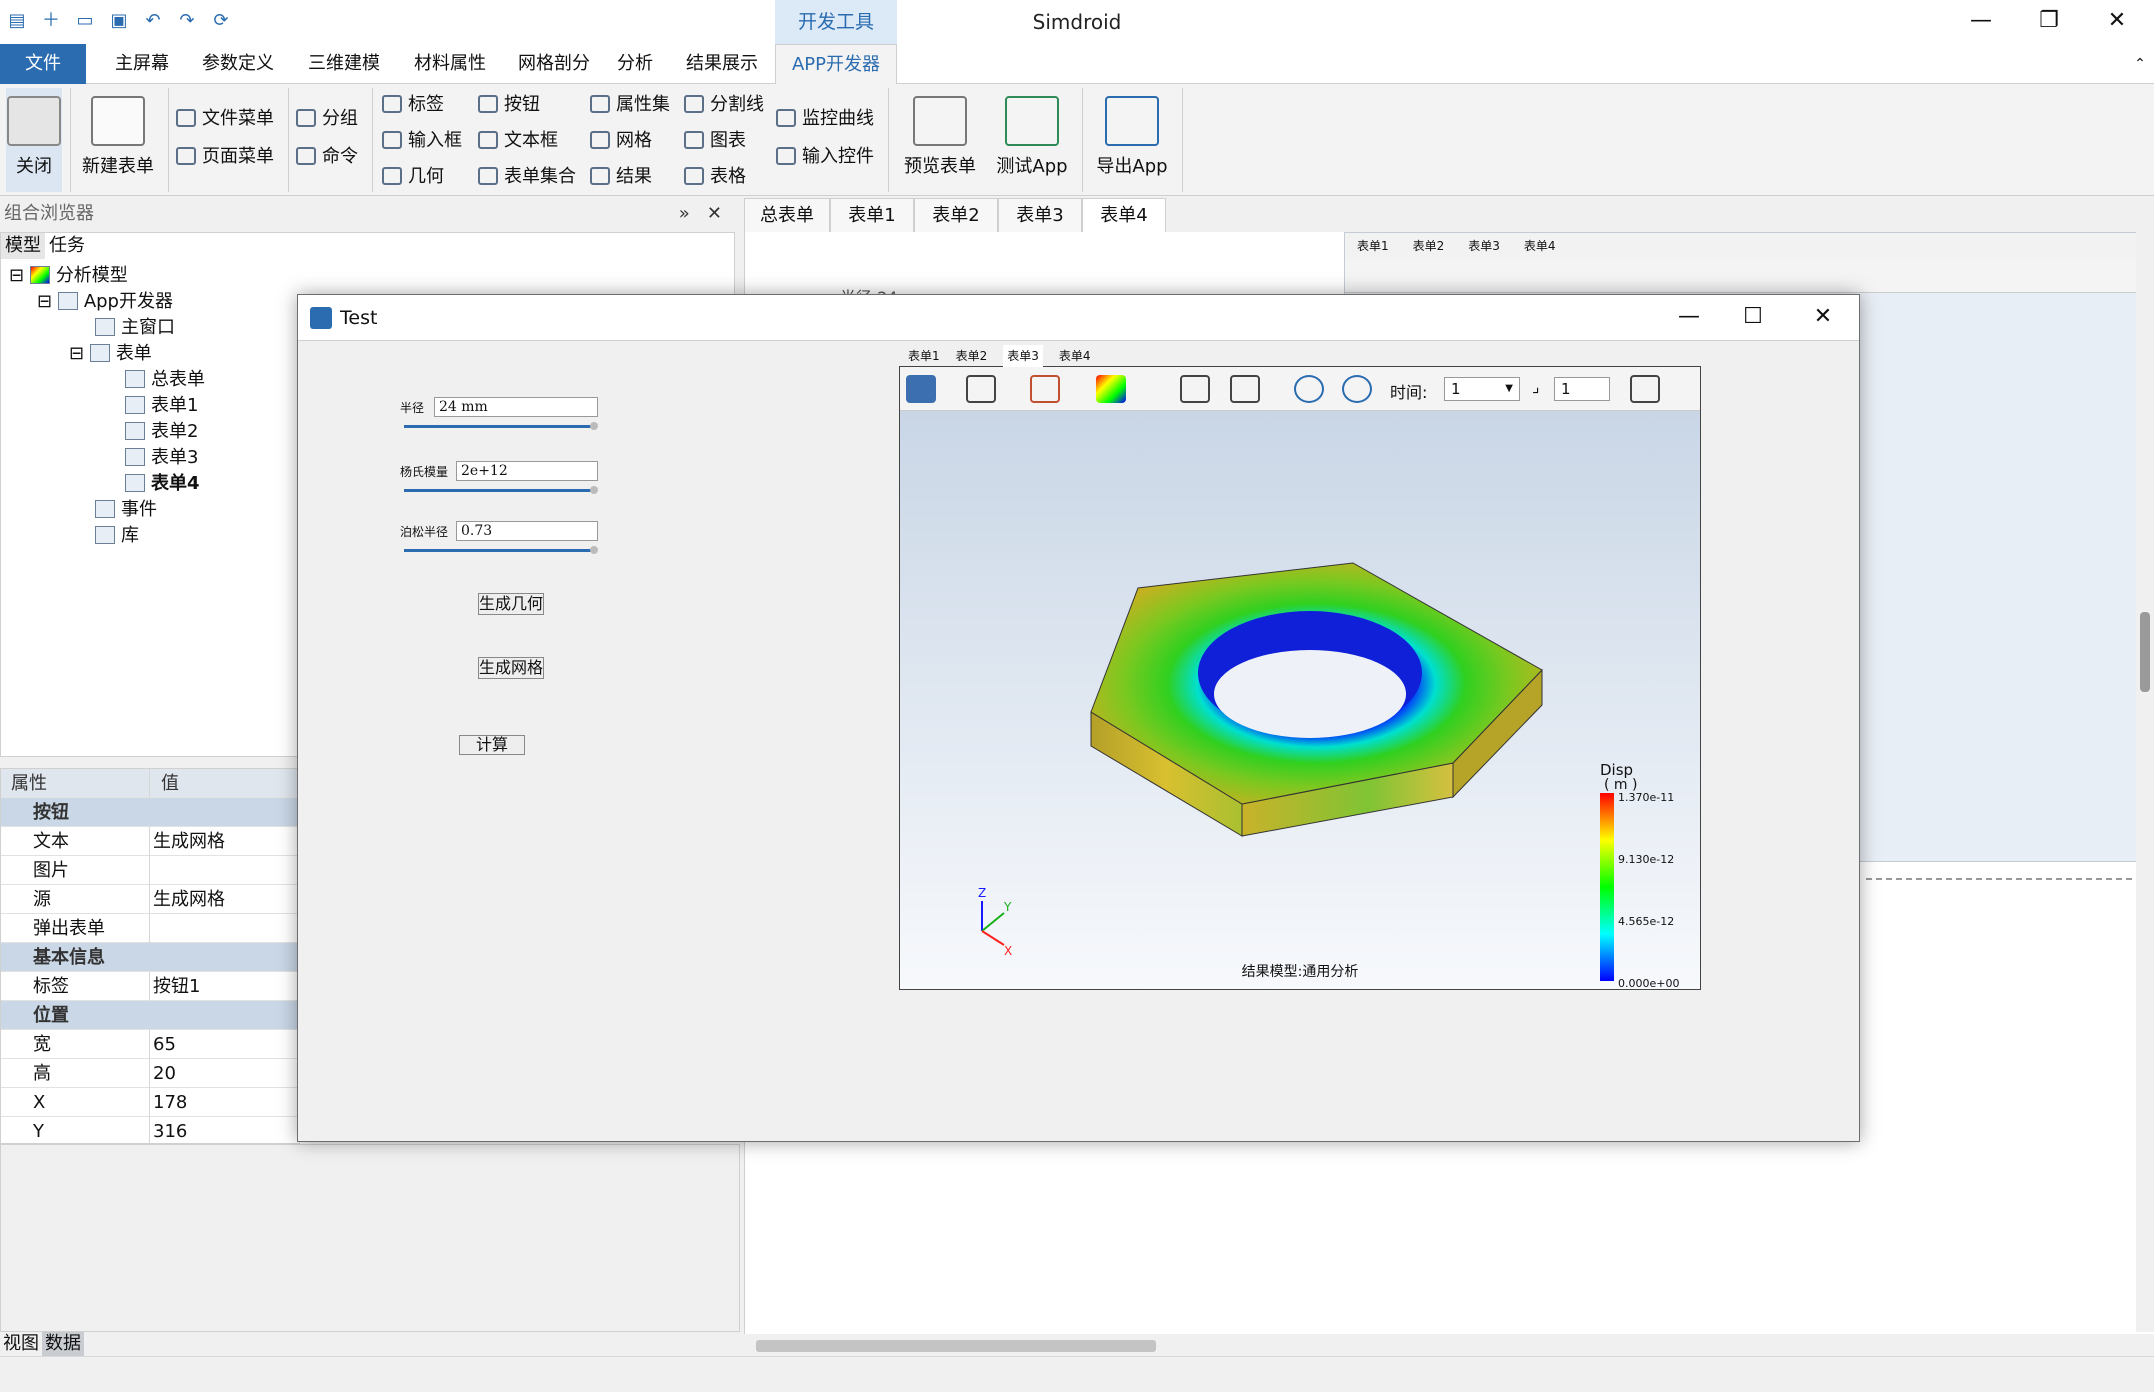 Image resolution: width=2154 pixels, height=1392 pixels. What do you see at coordinates (1753, 318) in the screenshot?
I see `dialog-maximize-button: ☐` at bounding box center [1753, 318].